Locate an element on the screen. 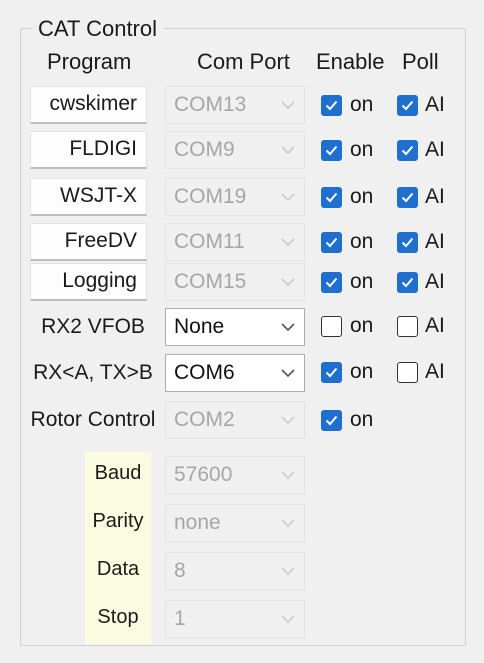  baud-label: Baud is located at coordinates (118, 473).